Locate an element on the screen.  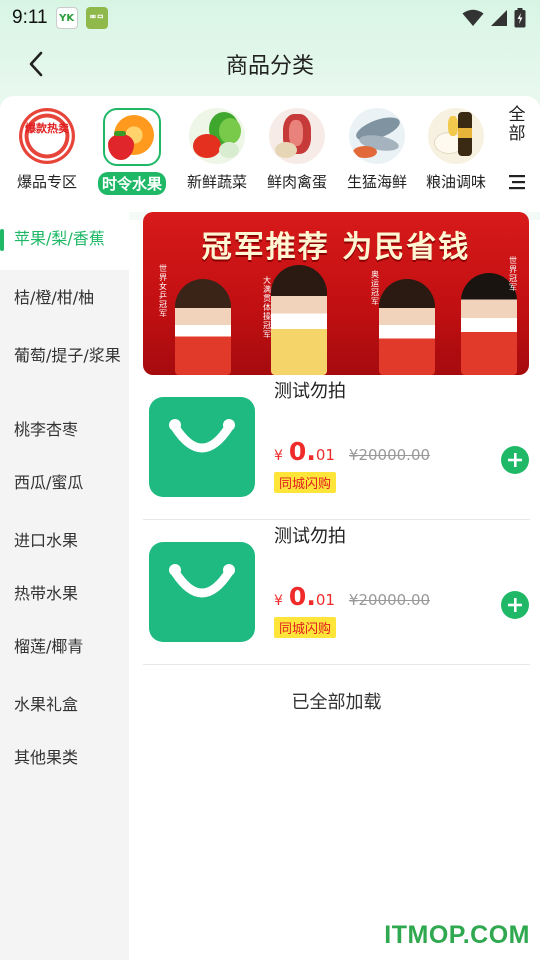
sidebar-item-peach-plum: 桃李杏枣 is located at coordinates (64, 430).